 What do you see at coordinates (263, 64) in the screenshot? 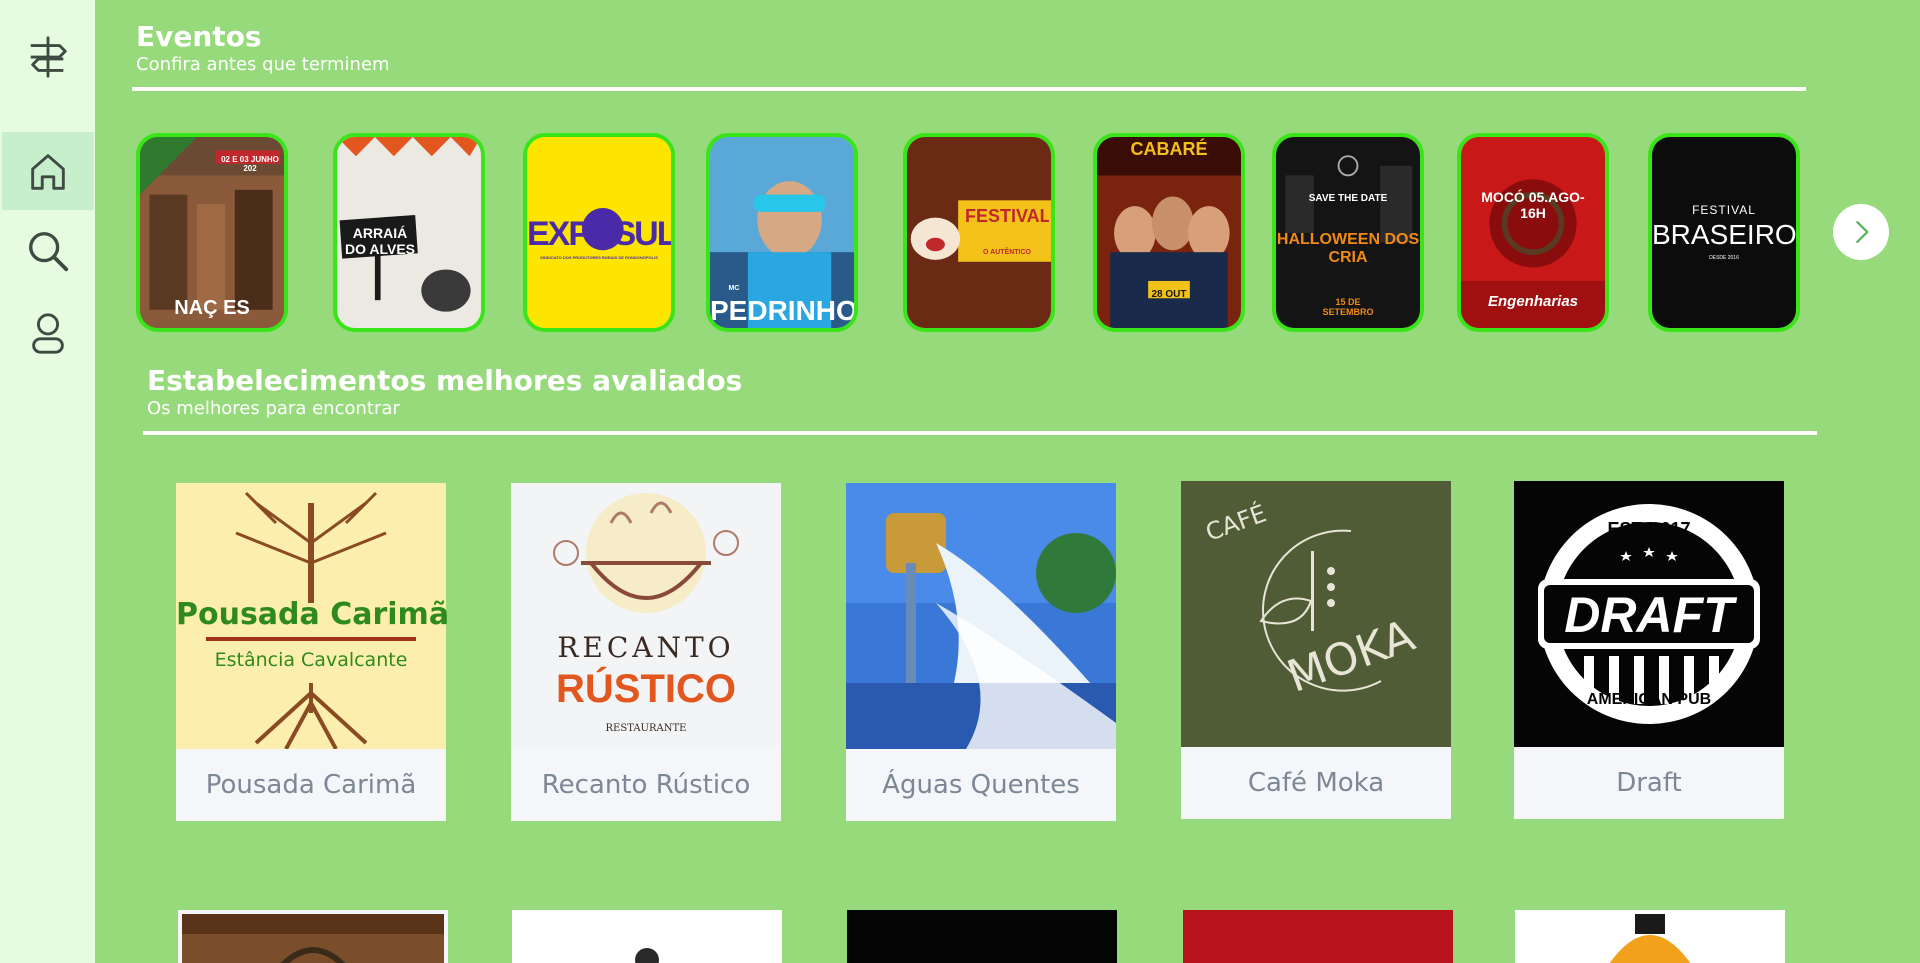
I see `events-subtitle: Confira antes que terminem` at bounding box center [263, 64].